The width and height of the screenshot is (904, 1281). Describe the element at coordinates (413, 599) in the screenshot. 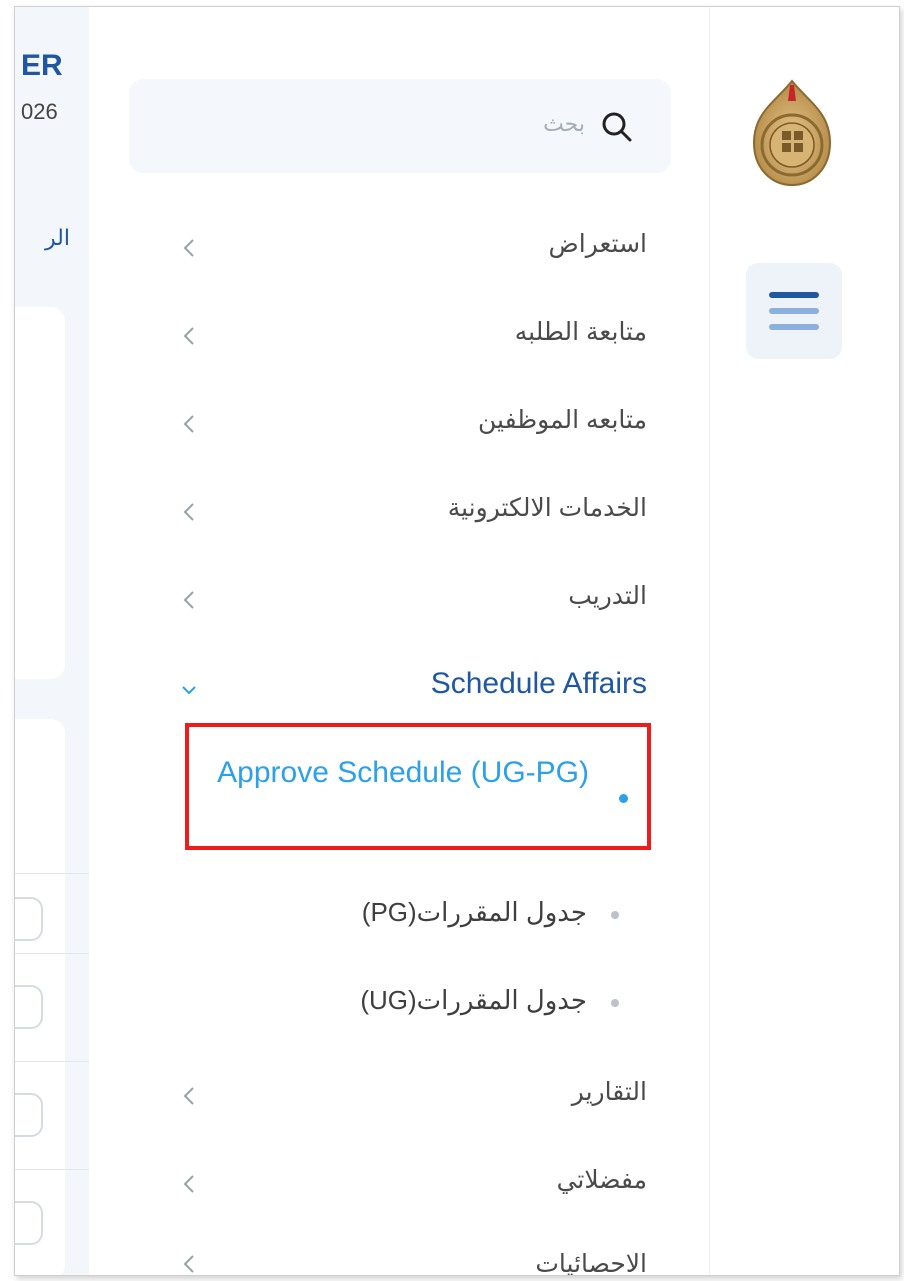

I see `sidebar-item-training: التدريب` at that location.